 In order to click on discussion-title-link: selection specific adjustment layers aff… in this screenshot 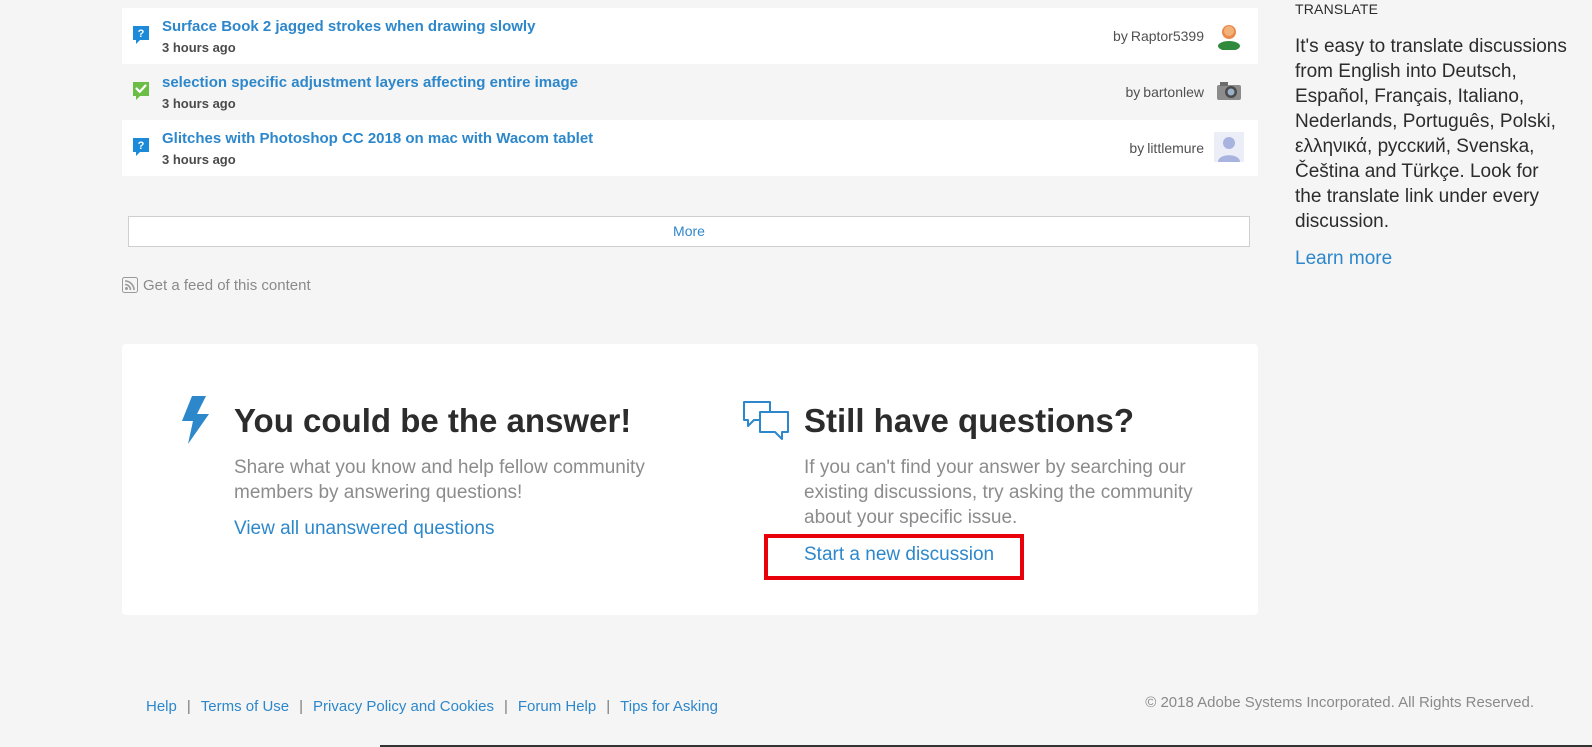, I will do `click(370, 82)`.